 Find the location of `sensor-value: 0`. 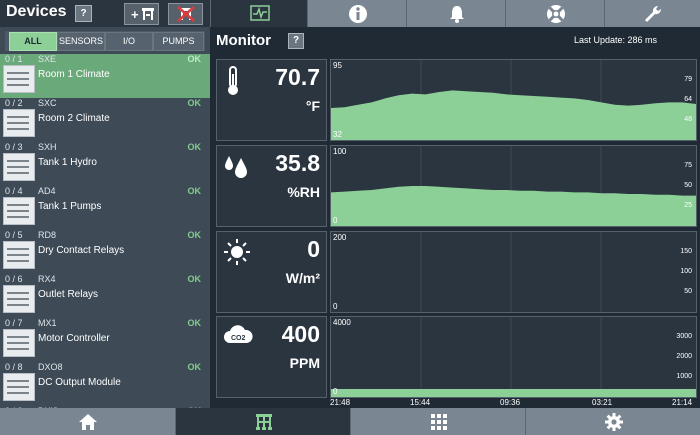

sensor-value: 0 is located at coordinates (313, 249).